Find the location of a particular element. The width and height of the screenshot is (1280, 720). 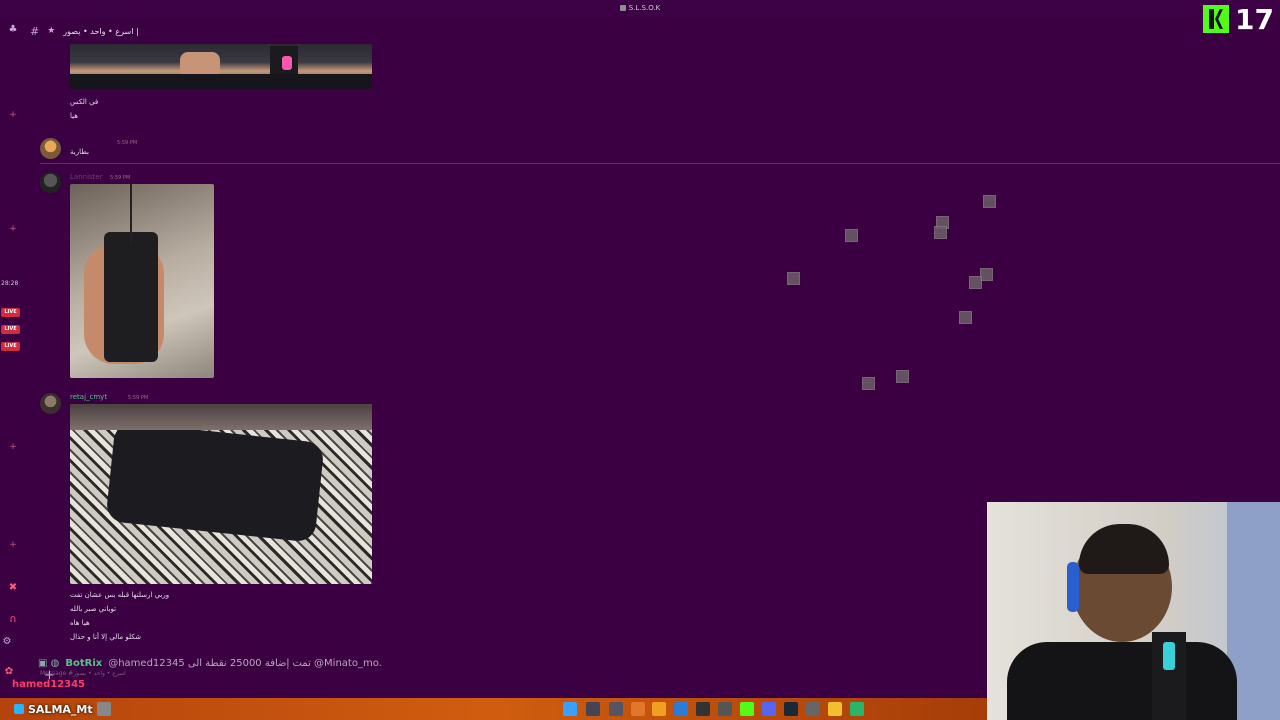

message-text: بطارية is located at coordinates (79, 152).